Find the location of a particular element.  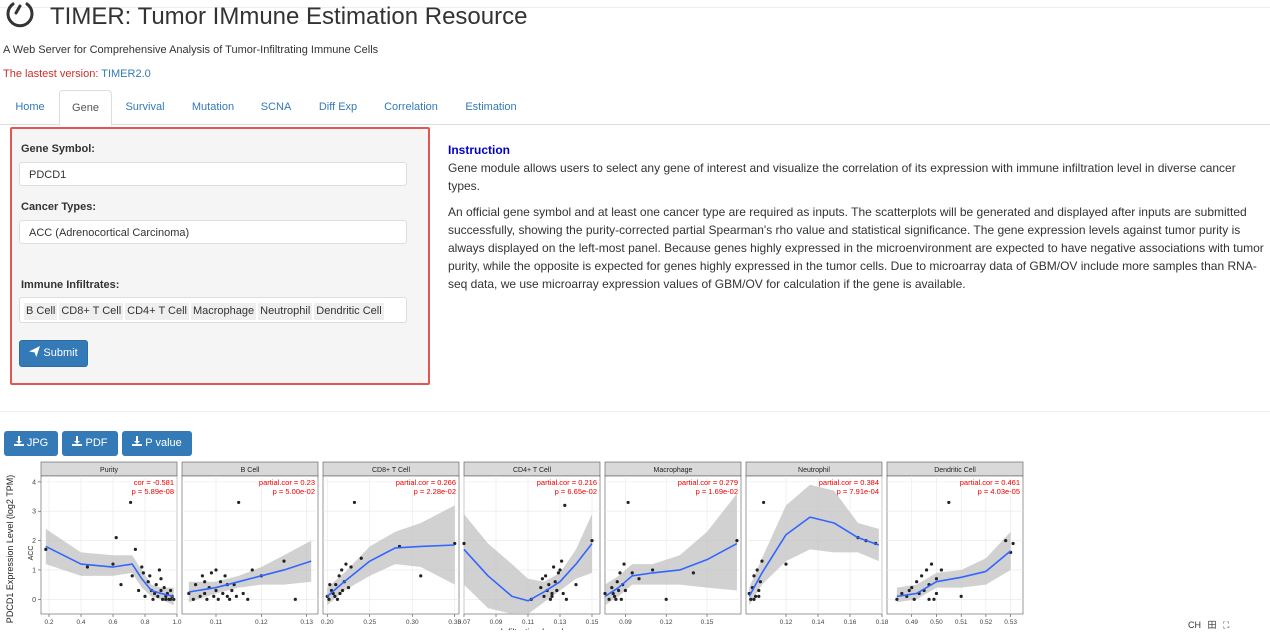

download-pdf-button: PDF is located at coordinates (90, 443).